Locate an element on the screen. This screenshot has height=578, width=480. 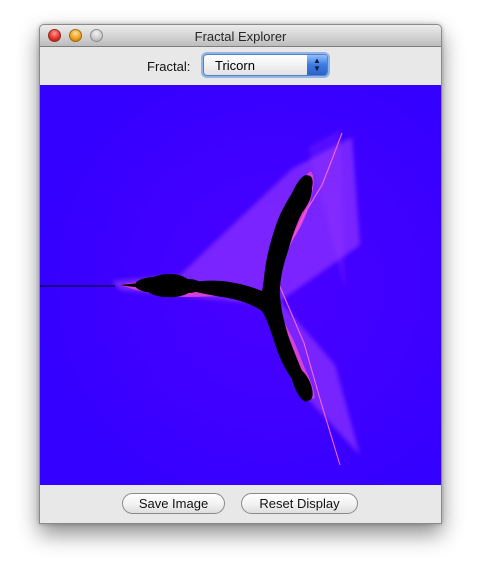
fractal-toolbar: Fractal: Tricorn ▲ ▼ is located at coordinates (240, 66).